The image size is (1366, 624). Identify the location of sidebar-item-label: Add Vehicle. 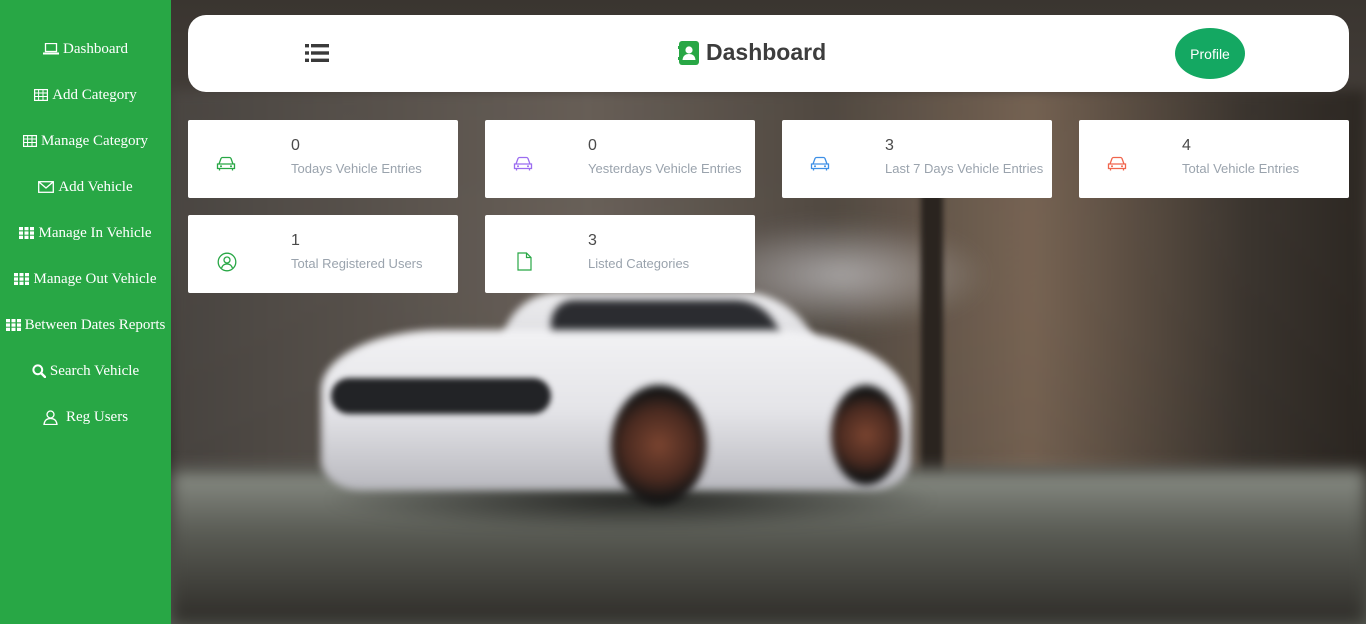
(95, 186).